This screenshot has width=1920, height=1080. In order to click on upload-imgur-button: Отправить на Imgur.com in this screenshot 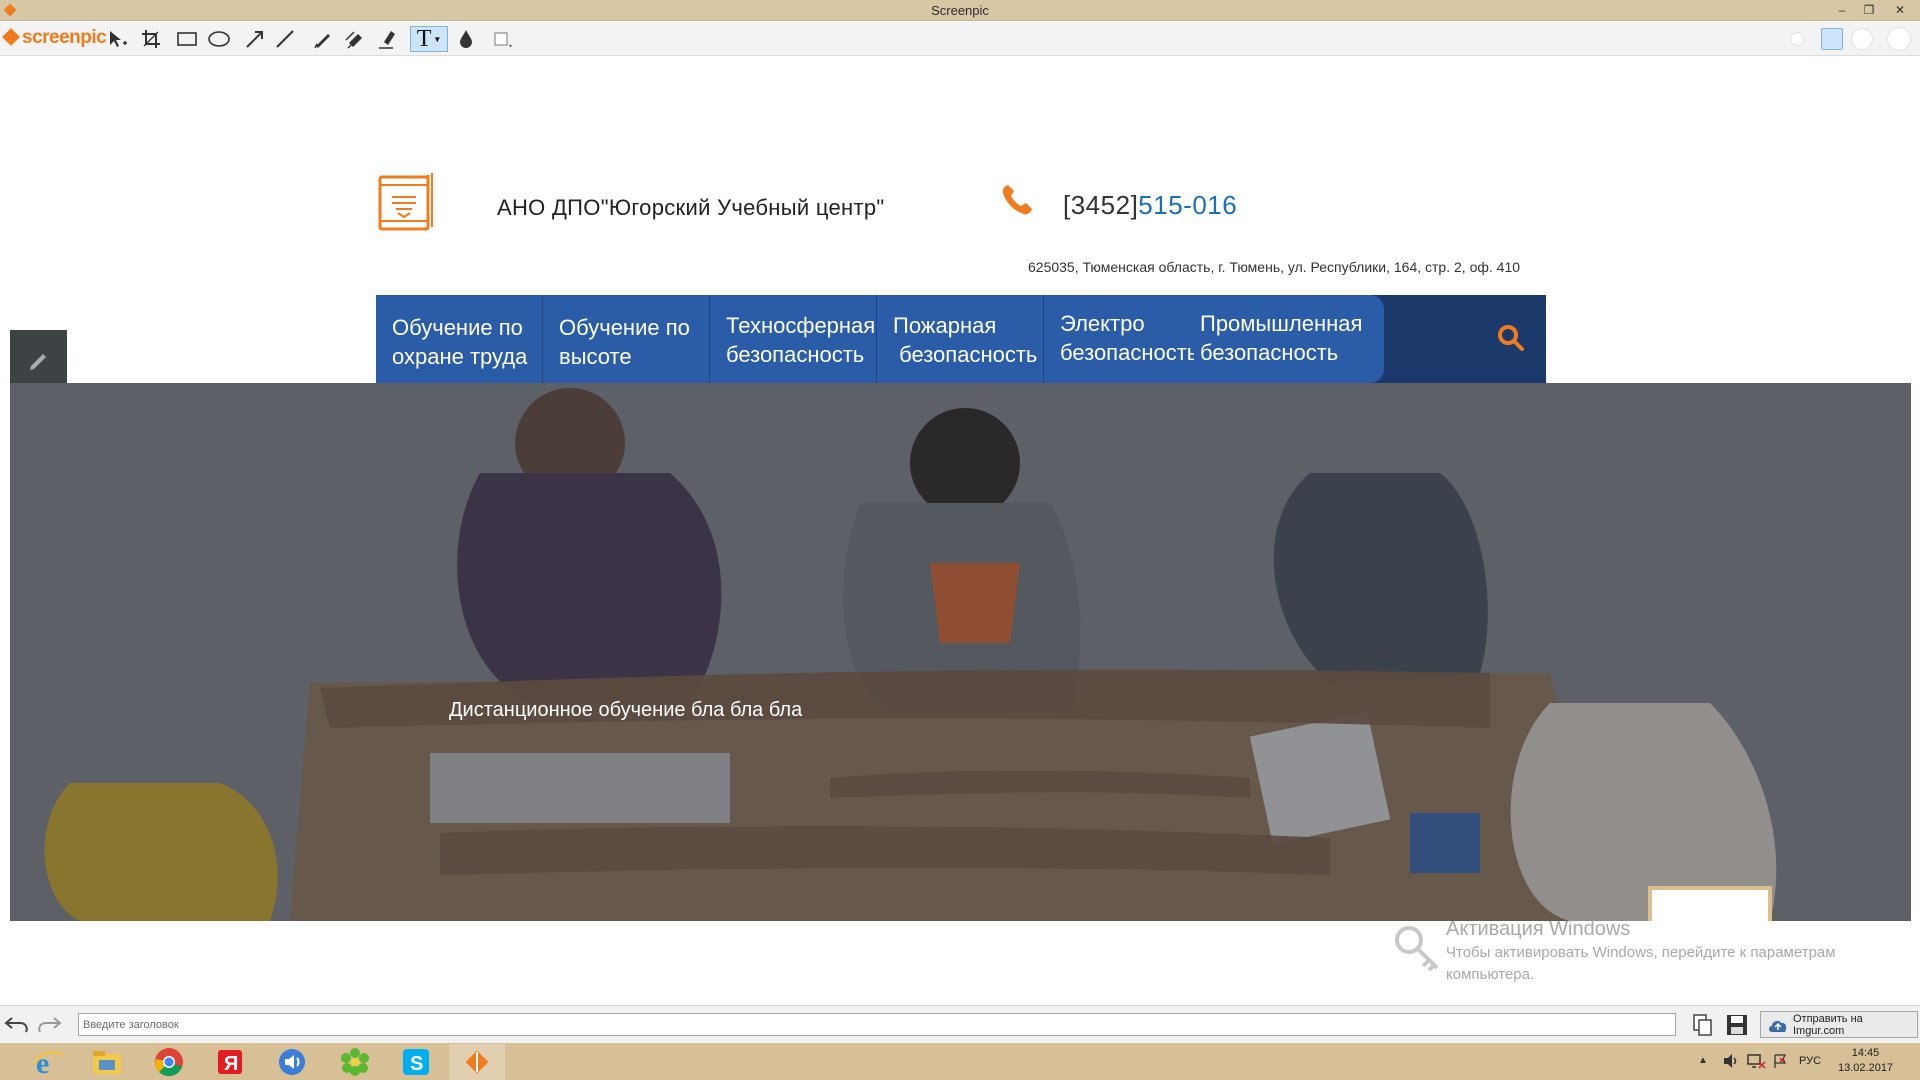, I will do `click(1839, 1024)`.